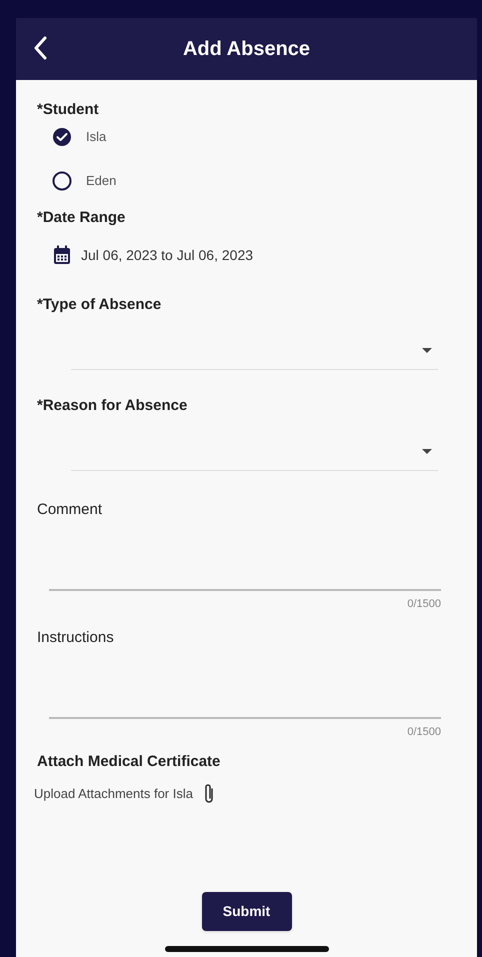  What do you see at coordinates (69, 510) in the screenshot?
I see `field-label: Comment` at bounding box center [69, 510].